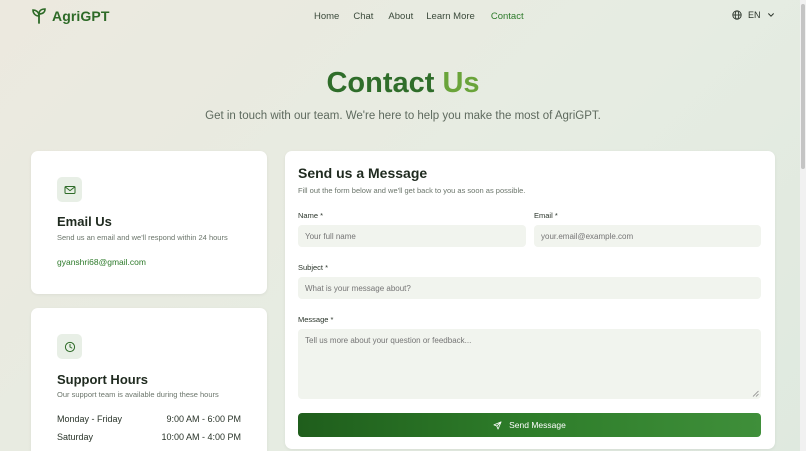  I want to click on message-label: Message *, so click(316, 319).